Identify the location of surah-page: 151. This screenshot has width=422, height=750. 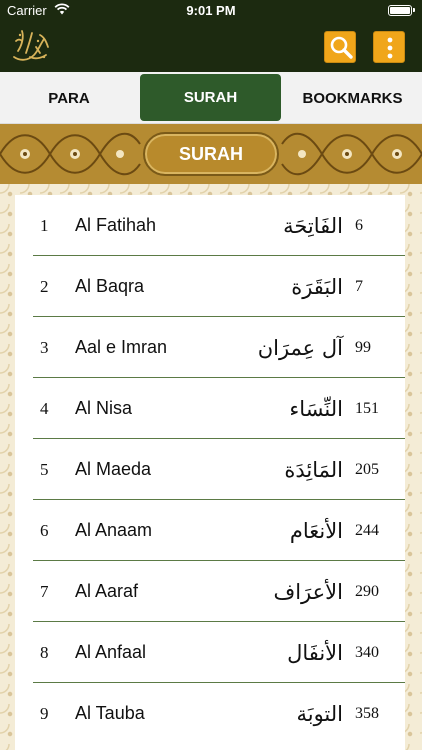
(367, 408).